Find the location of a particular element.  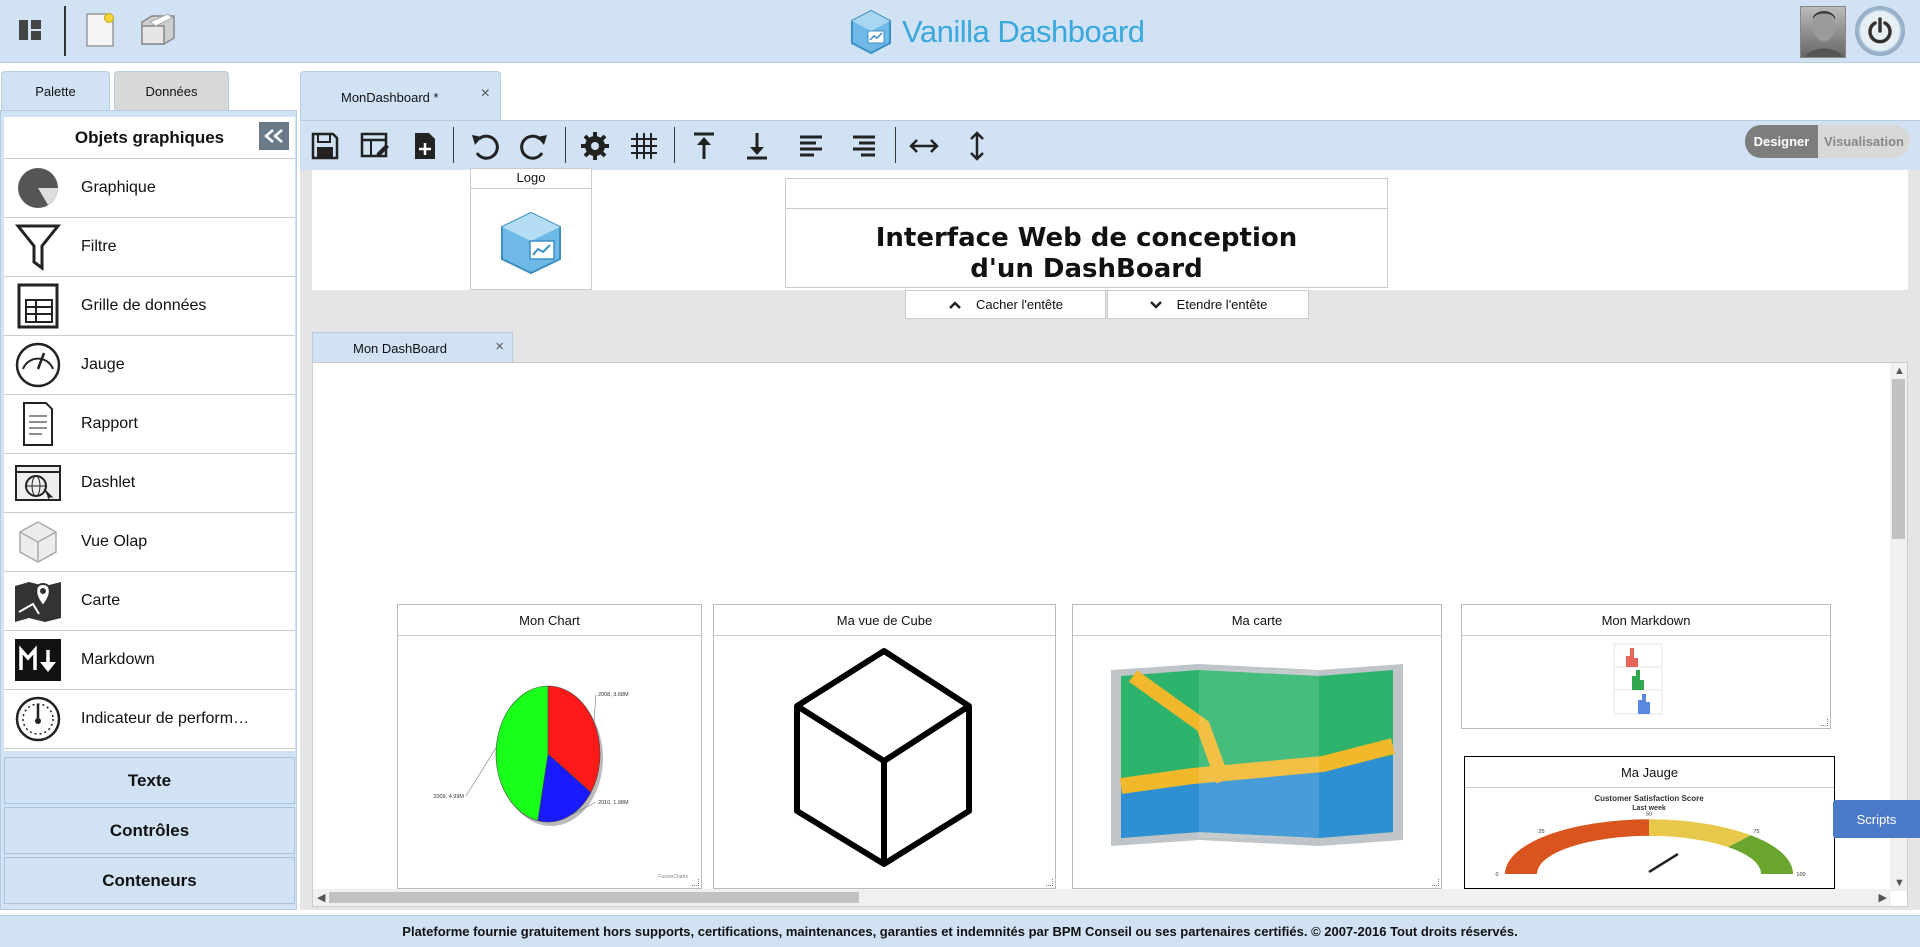

expand-header-label: Etendre l'entête is located at coordinates (1222, 304).